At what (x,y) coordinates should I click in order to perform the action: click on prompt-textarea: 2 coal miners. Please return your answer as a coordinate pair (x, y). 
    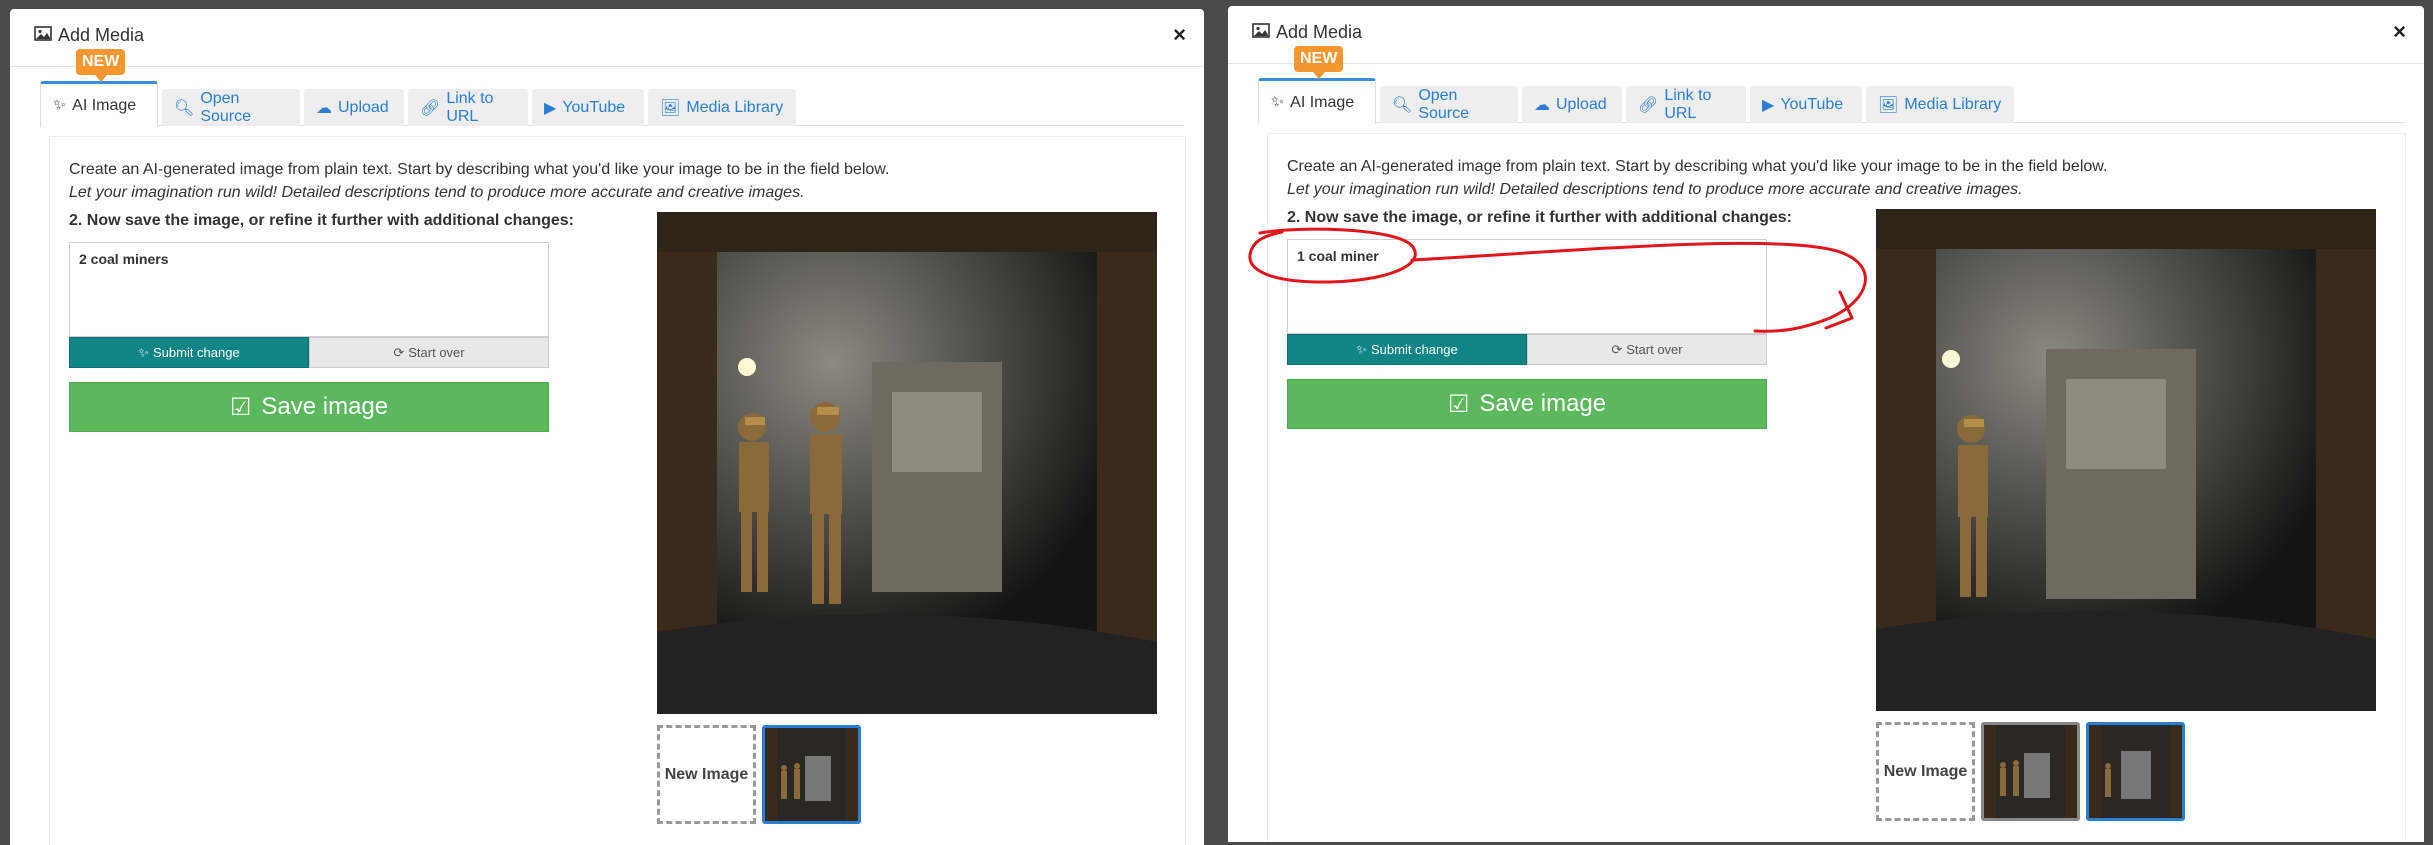
    Looking at the image, I should click on (309, 289).